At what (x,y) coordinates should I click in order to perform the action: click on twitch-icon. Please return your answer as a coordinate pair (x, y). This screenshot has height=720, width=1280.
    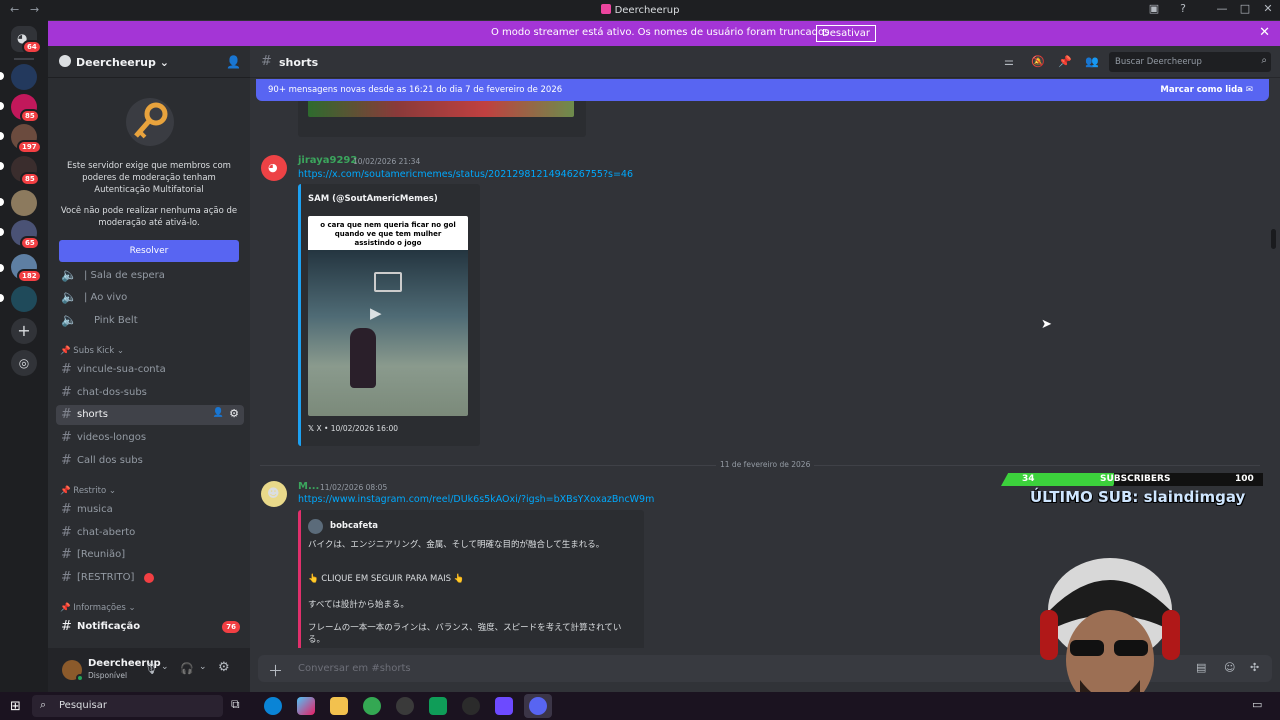
    Looking at the image, I should click on (504, 706).